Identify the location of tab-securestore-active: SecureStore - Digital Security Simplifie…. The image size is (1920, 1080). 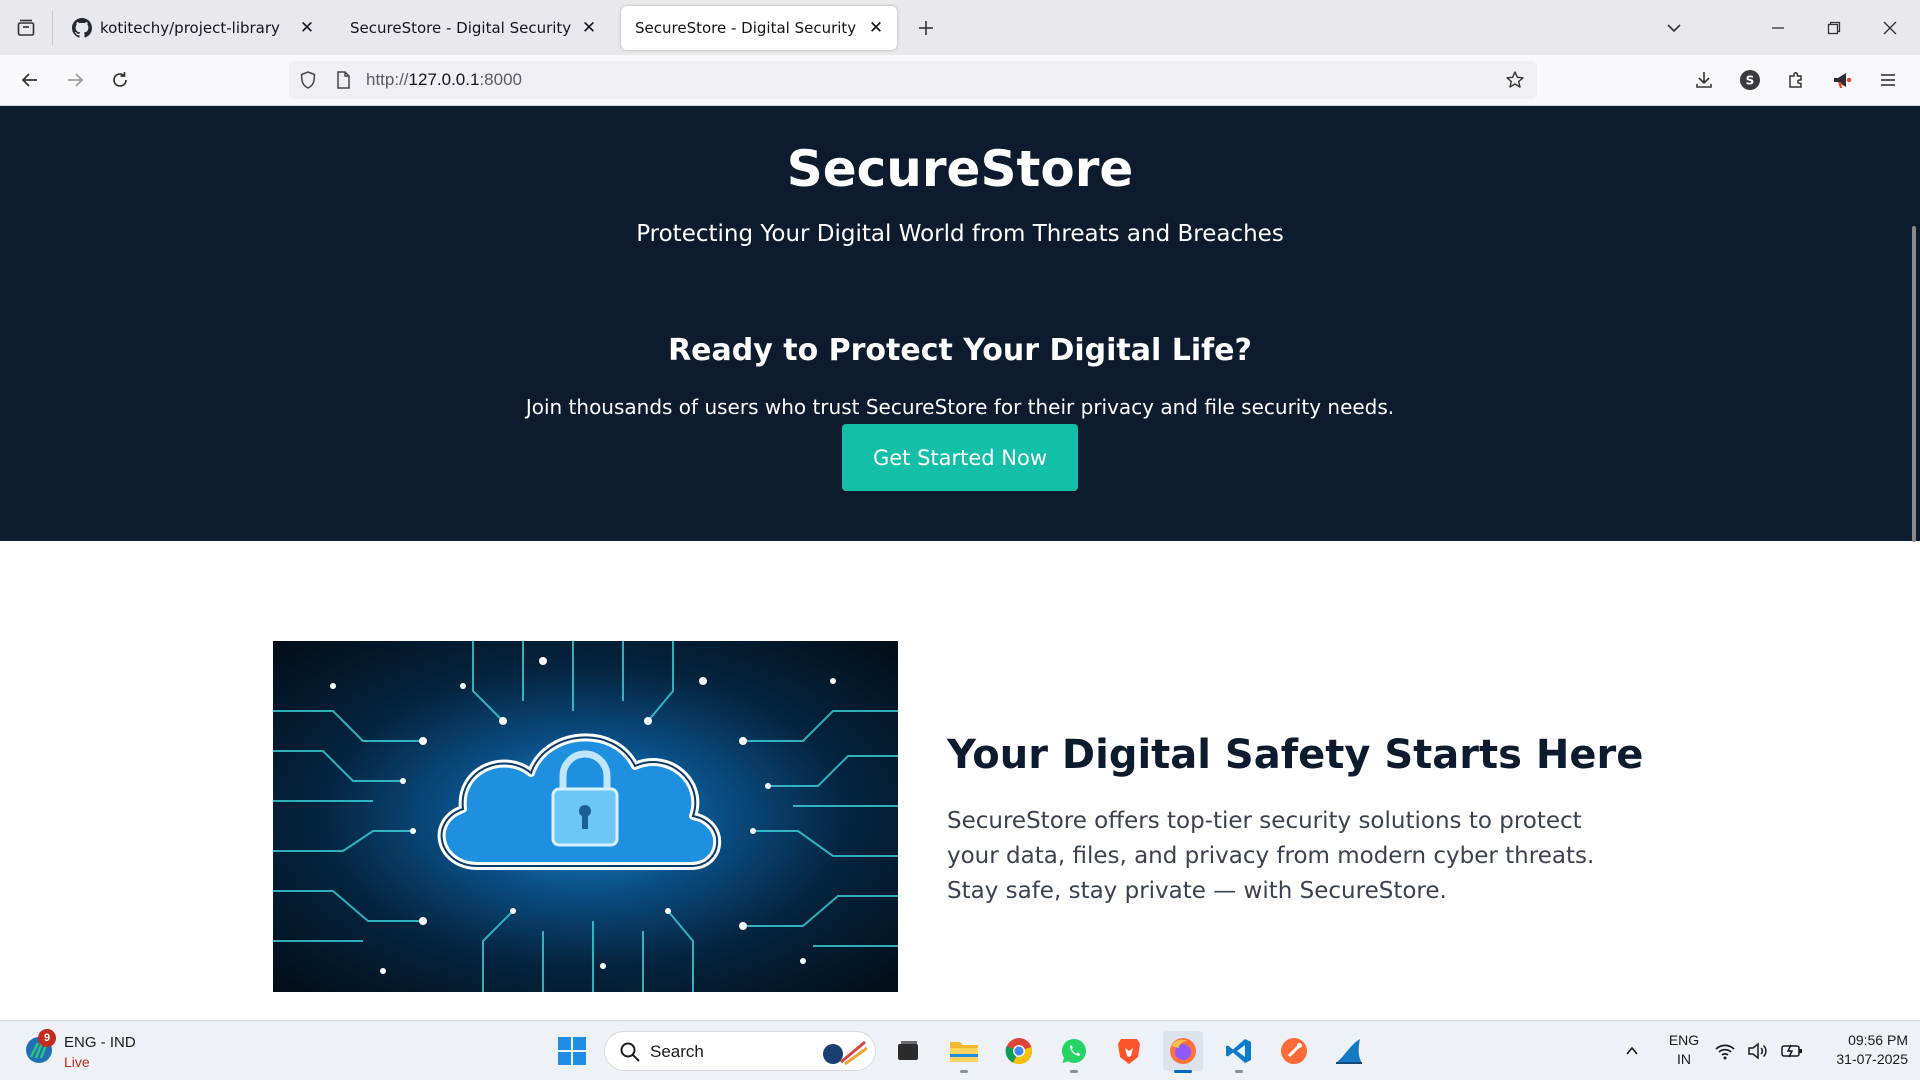
(759, 28).